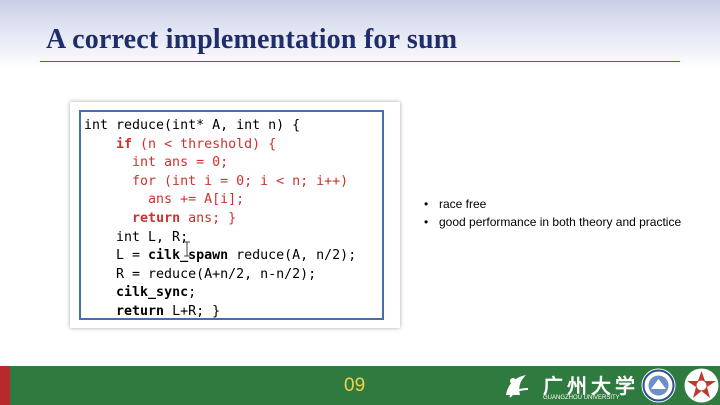  Describe the element at coordinates (220, 238) in the screenshot. I see `code-line: int L, R;` at that location.